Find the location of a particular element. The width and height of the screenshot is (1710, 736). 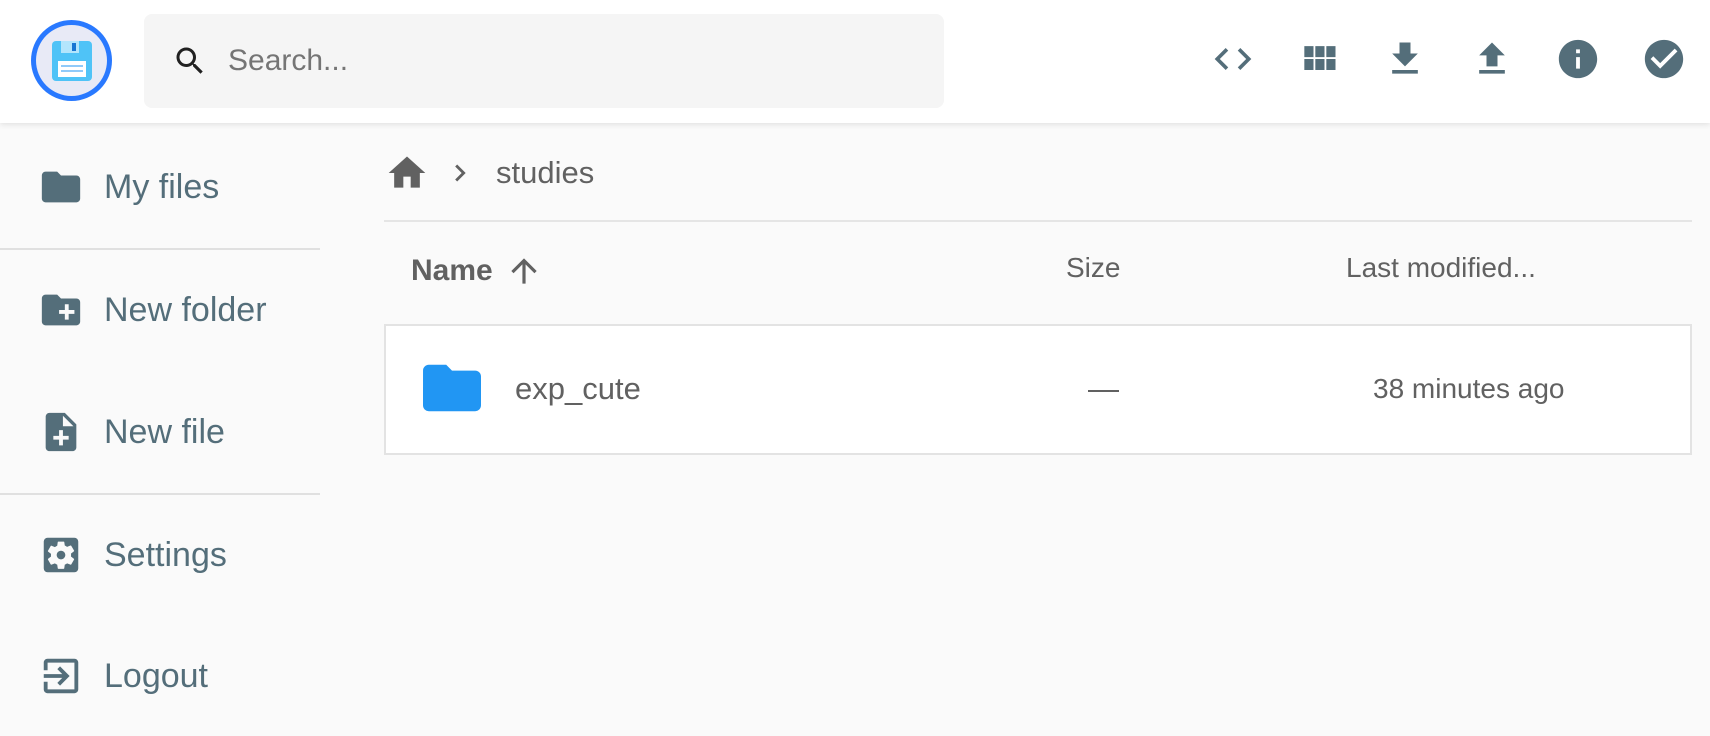

sidebar-item-logout: Logout is located at coordinates (160, 676).